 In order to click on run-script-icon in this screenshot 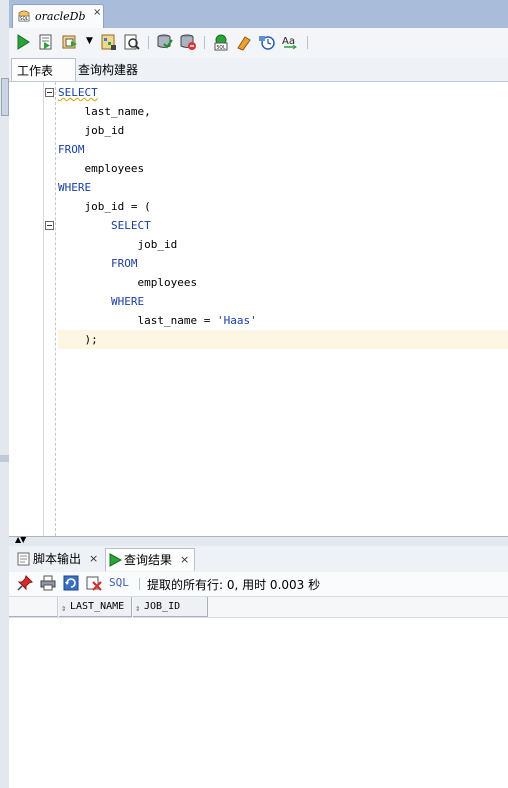, I will do `click(46, 42)`.